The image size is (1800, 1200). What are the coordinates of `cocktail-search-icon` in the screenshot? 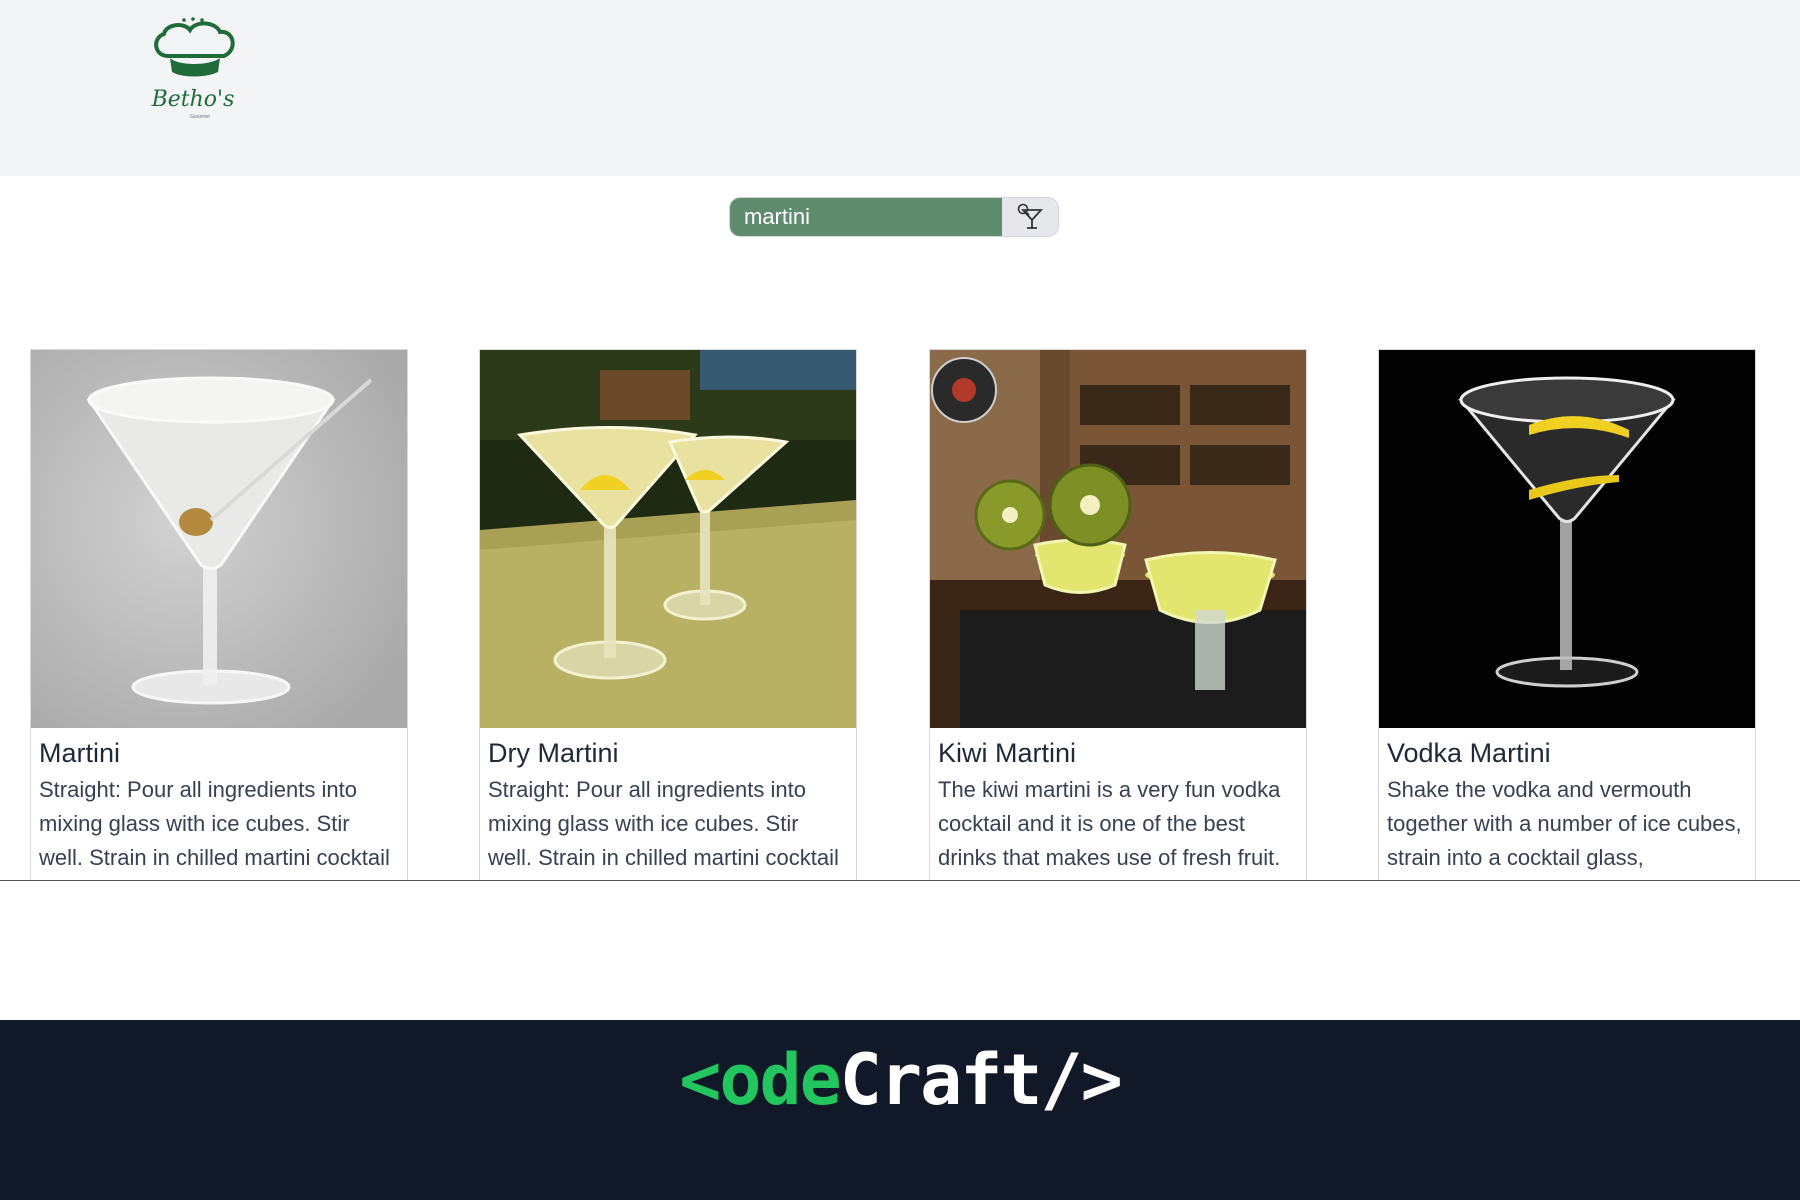 It's located at (1030, 216).